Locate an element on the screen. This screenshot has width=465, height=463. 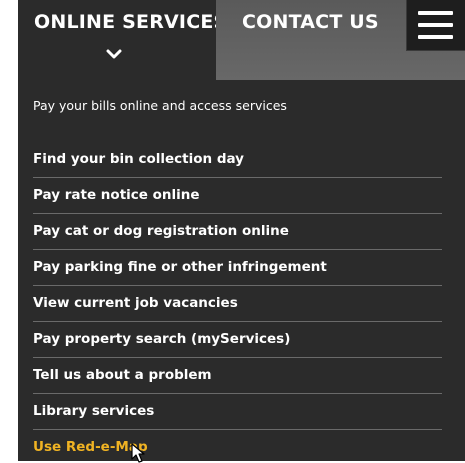
link-red-e-map: Use Red-e-Map is located at coordinates (237, 445).